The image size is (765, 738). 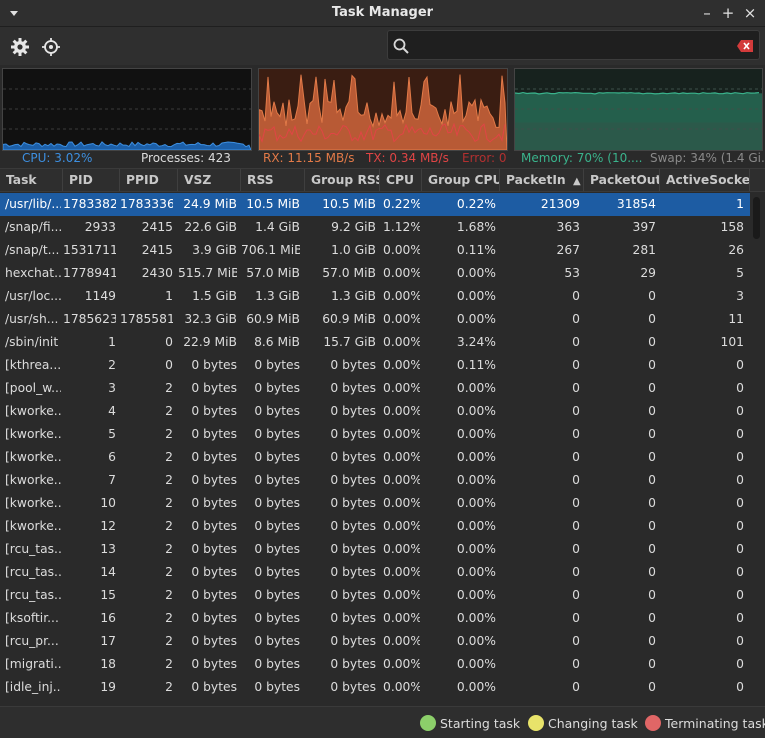 I want to click on column-packetout: PacketOut, so click(x=622, y=180).